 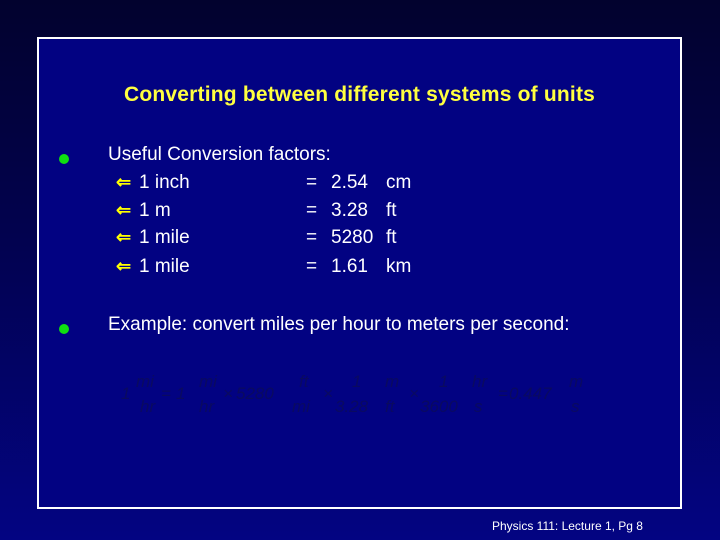 I want to click on factor-value: 1.61, so click(x=349, y=266).